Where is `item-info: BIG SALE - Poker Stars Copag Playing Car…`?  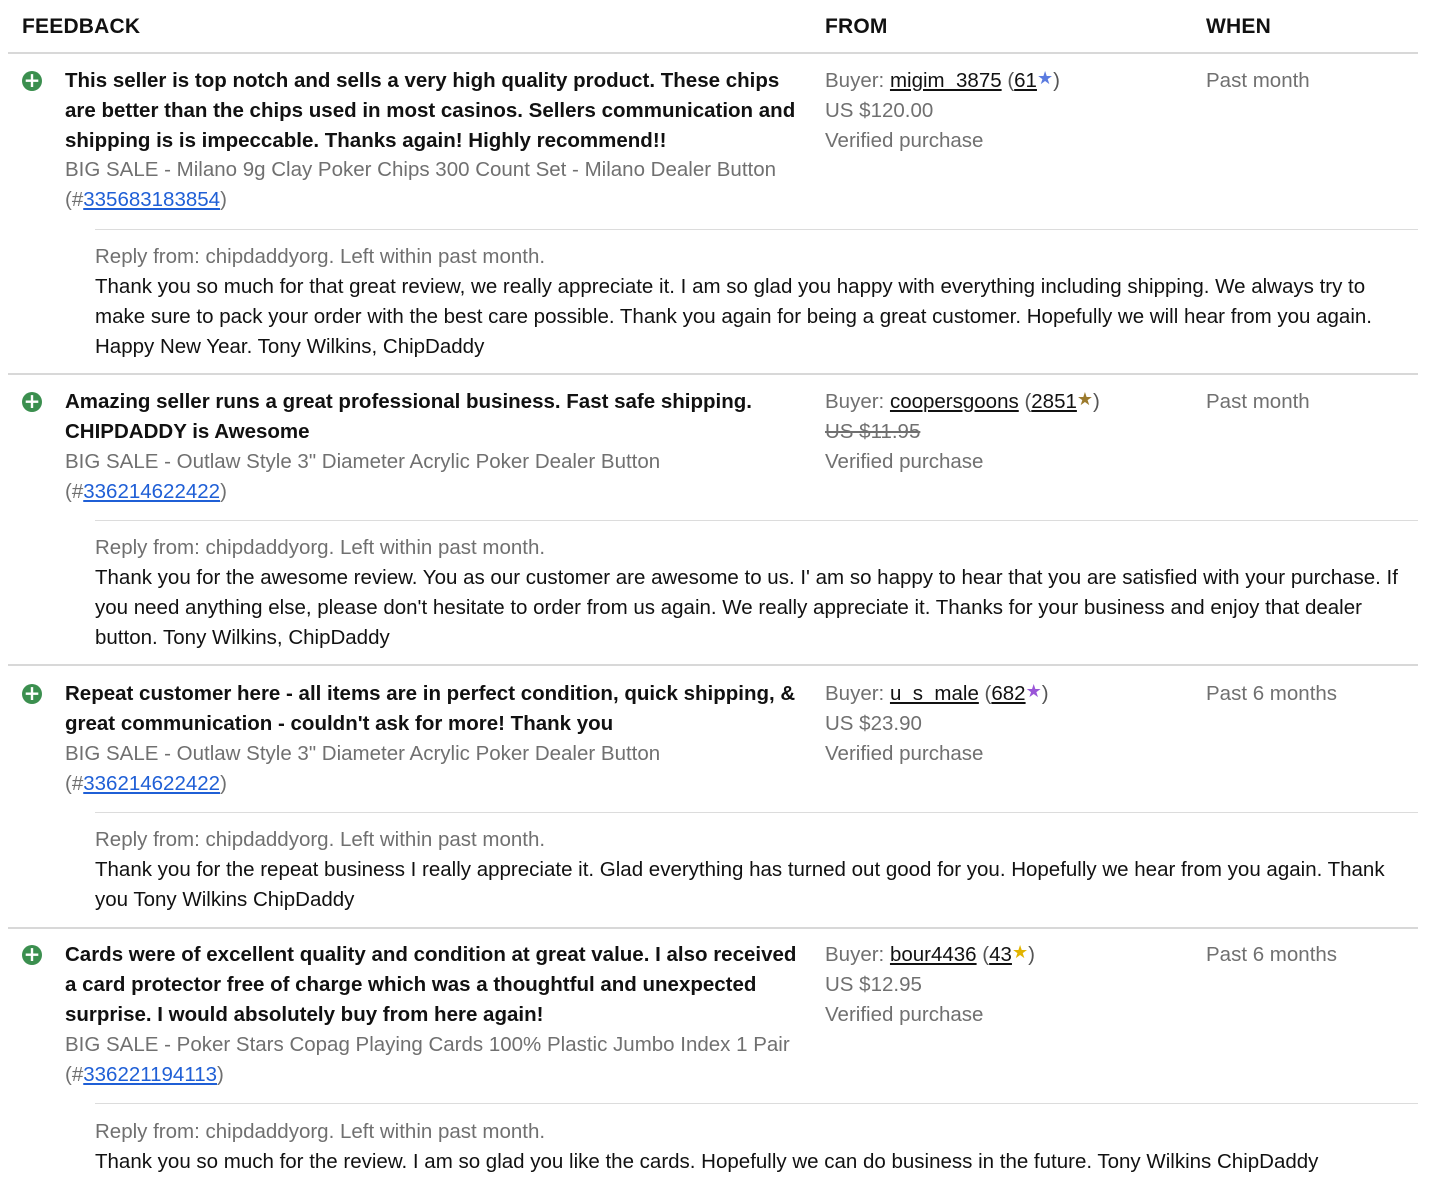
item-info: BIG SALE - Poker Stars Copag Playing Car… is located at coordinates (437, 1060).